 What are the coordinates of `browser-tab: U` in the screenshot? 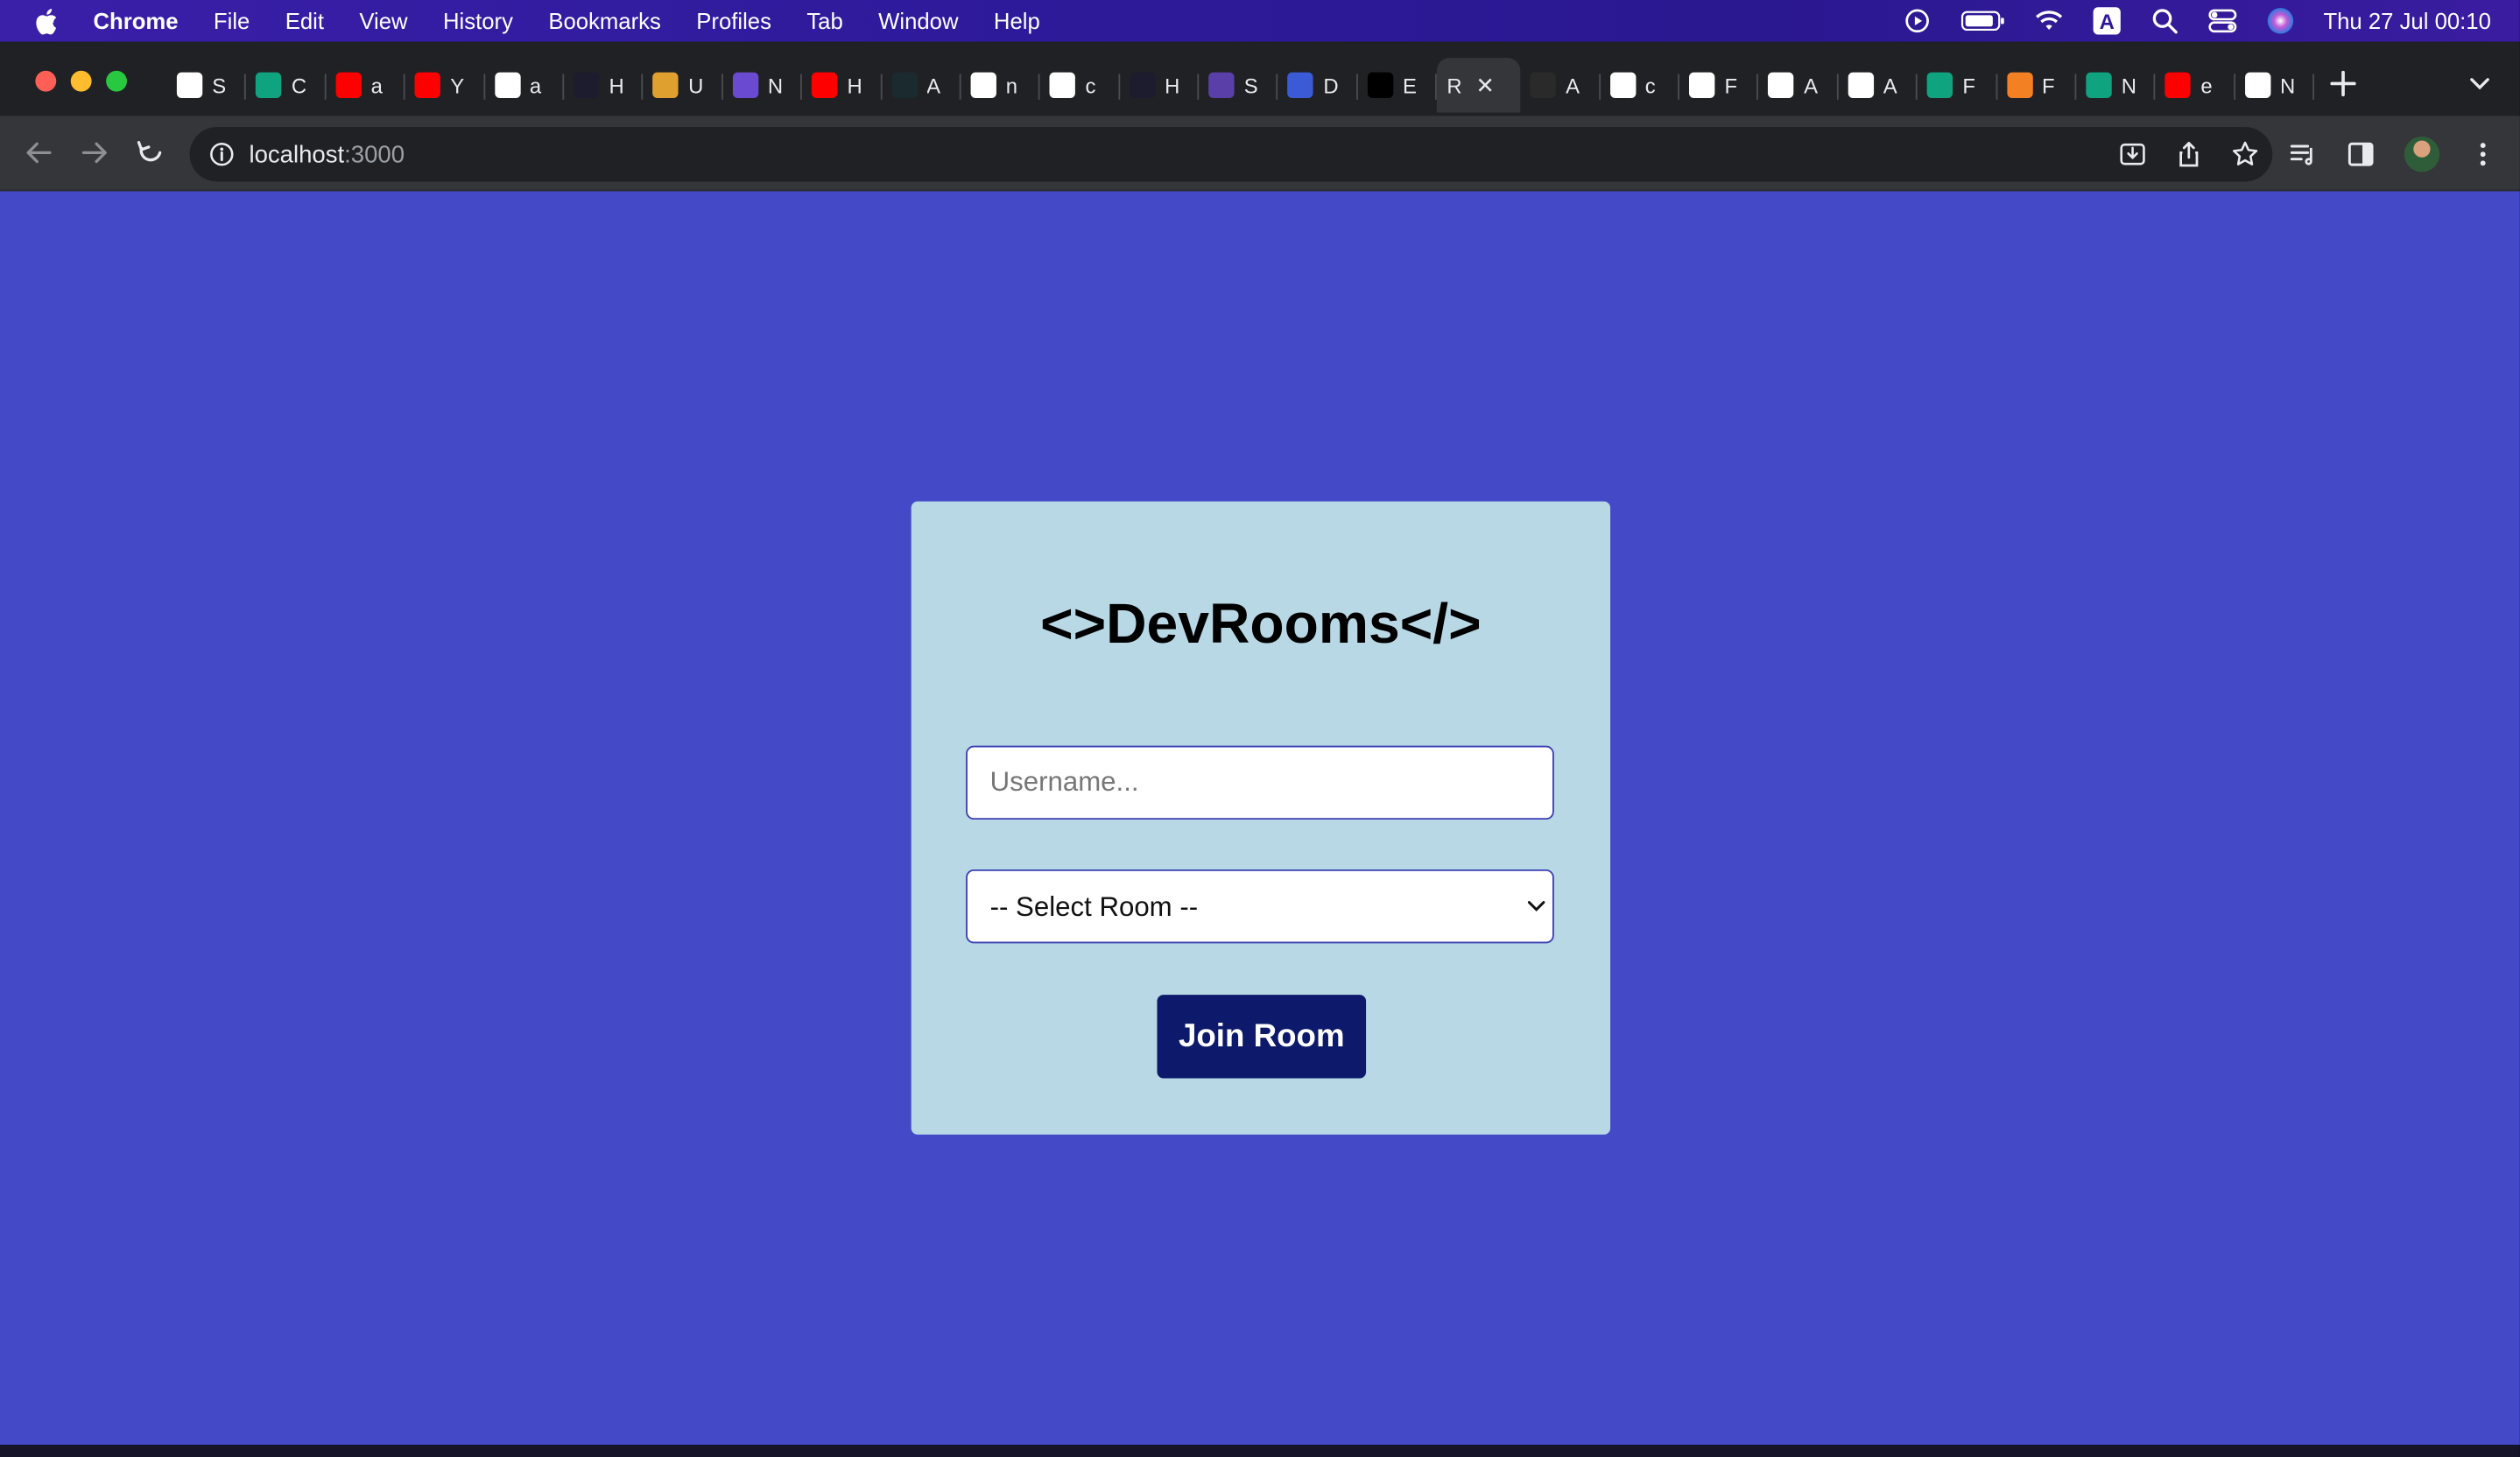 It's located at (684, 85).